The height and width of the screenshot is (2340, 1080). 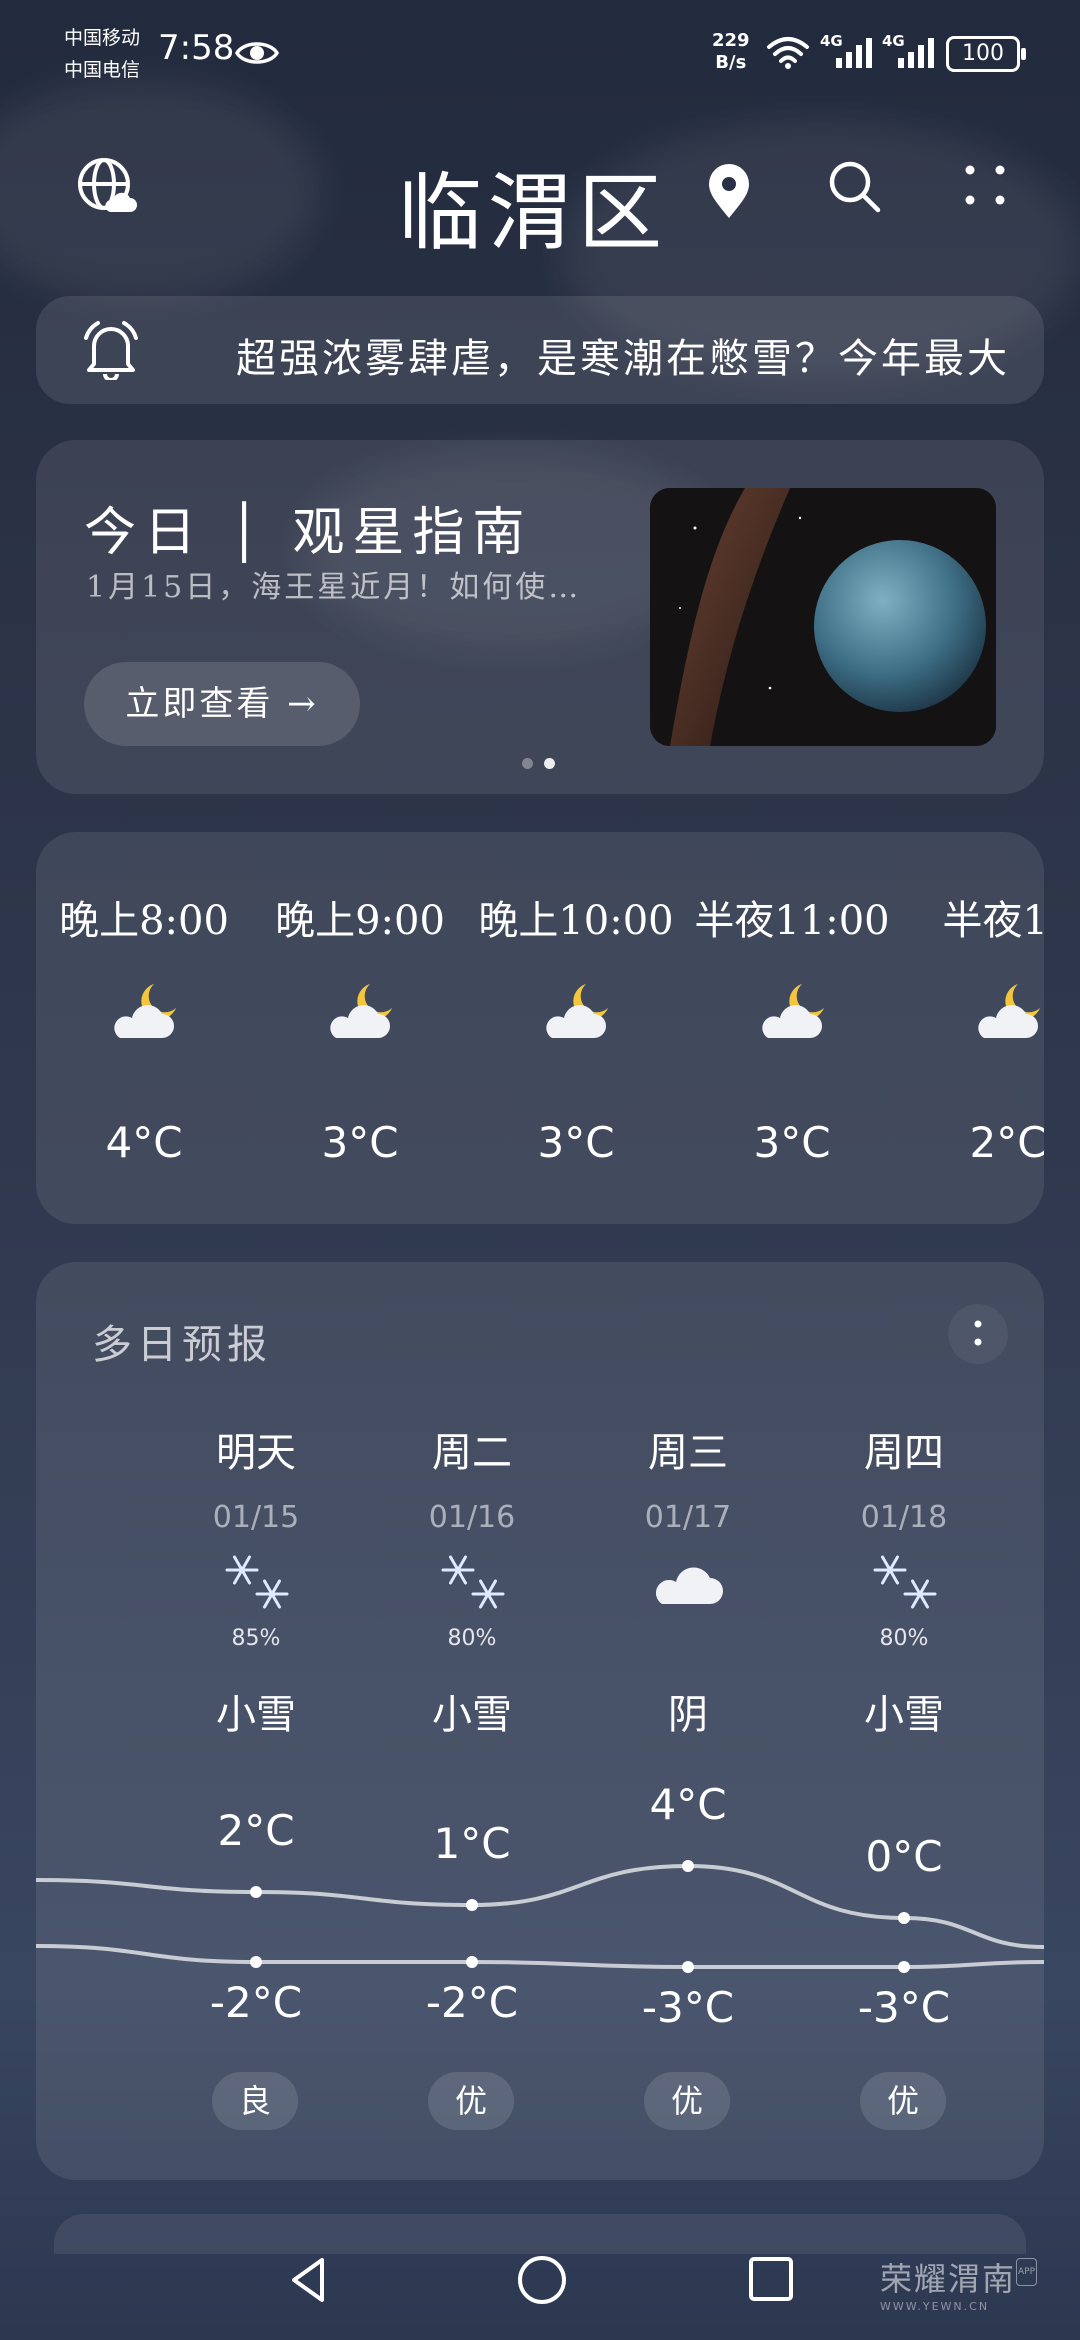 I want to click on daily-condition: 阴, so click(x=688, y=1715).